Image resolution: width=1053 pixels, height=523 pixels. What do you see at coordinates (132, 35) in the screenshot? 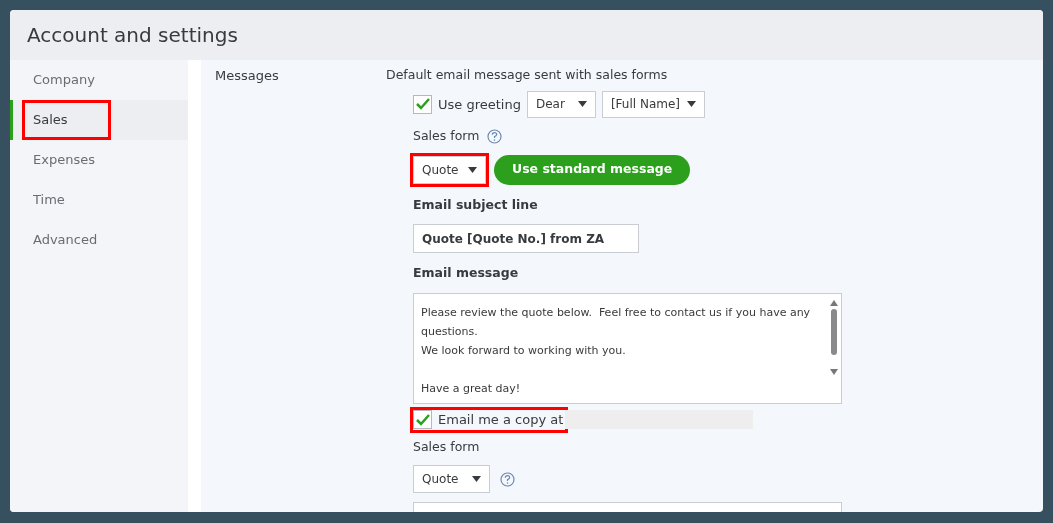
I see `window-title: Account and settings` at bounding box center [132, 35].